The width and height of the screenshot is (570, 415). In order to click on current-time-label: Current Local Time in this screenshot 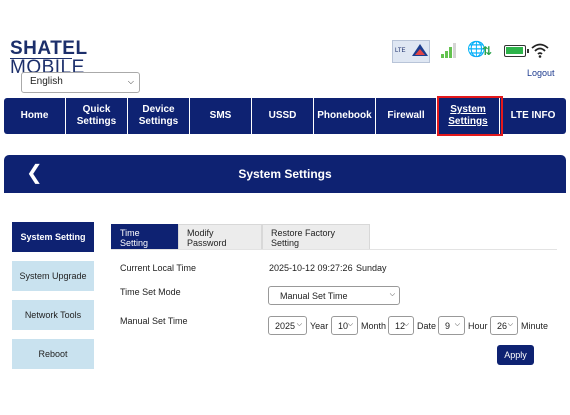, I will do `click(158, 268)`.